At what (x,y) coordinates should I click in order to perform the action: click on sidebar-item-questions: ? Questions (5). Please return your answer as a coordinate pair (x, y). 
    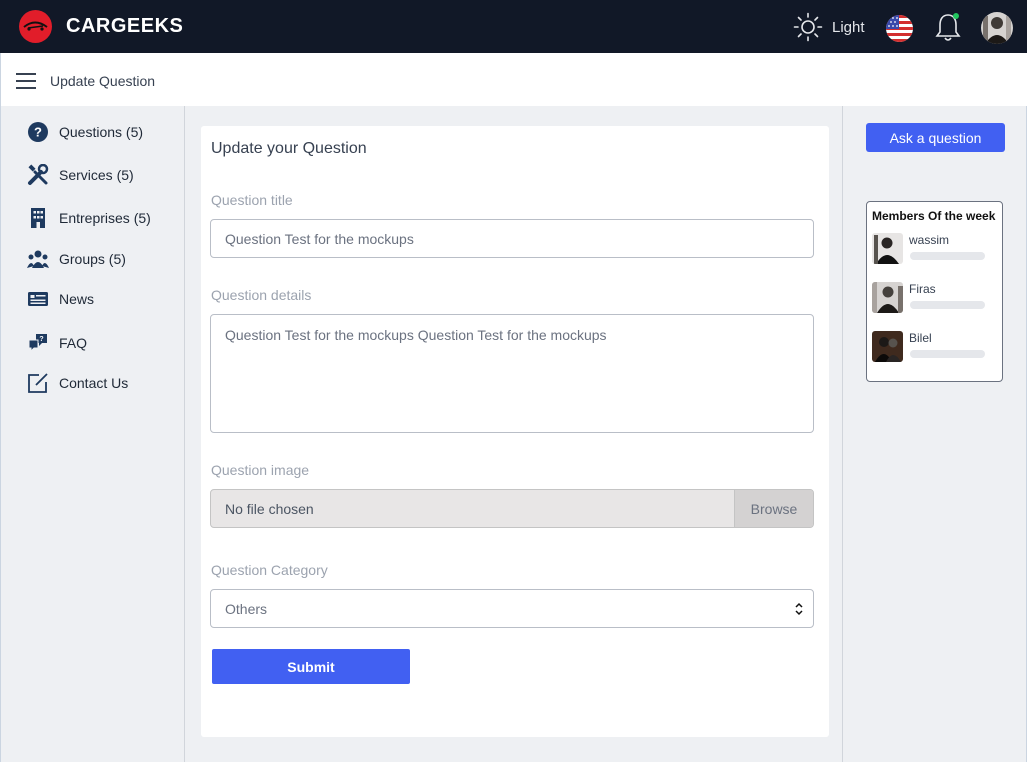
    Looking at the image, I should click on (85, 132).